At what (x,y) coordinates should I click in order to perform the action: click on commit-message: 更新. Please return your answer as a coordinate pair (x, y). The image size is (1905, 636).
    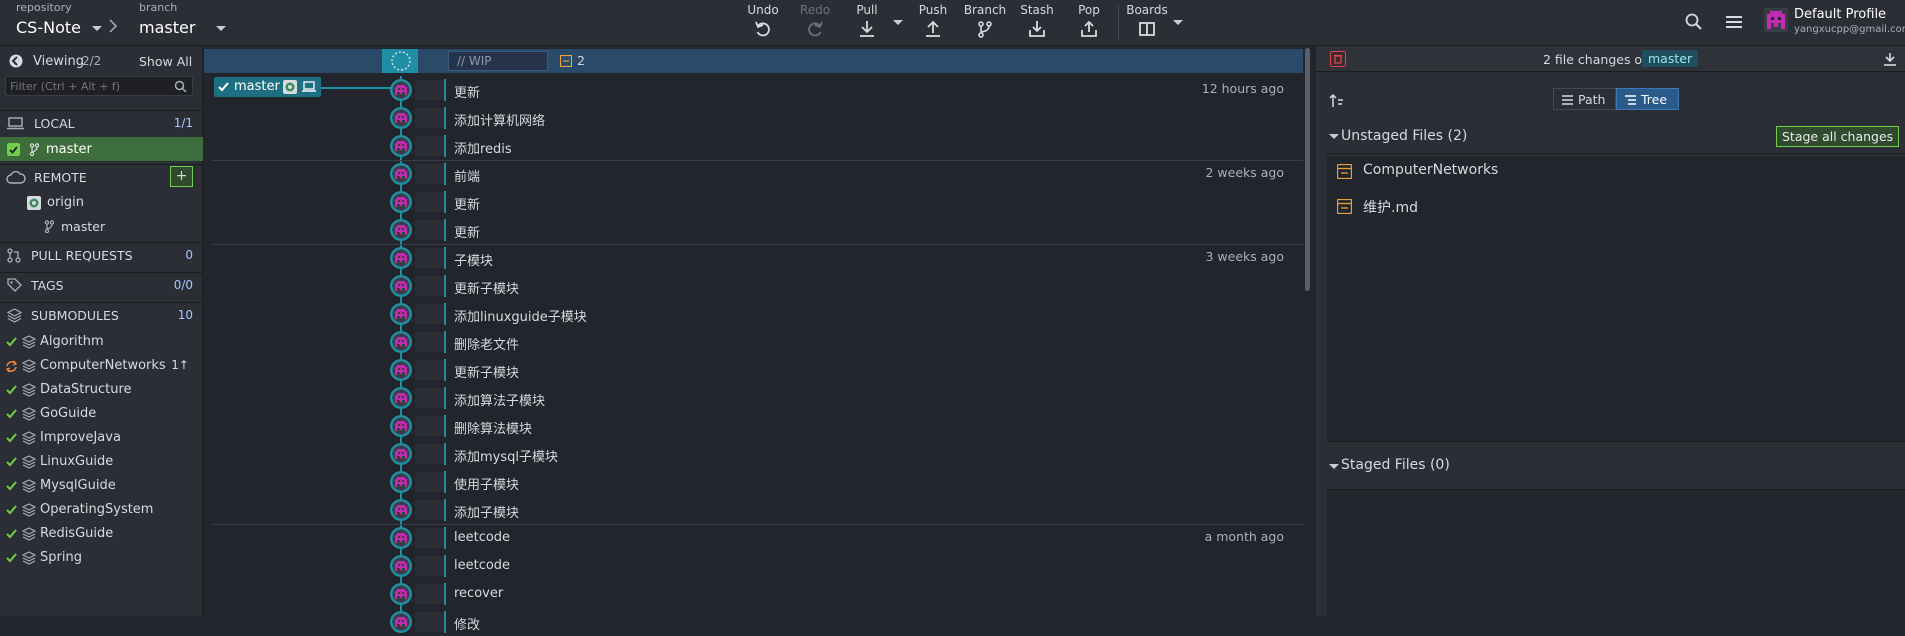
    Looking at the image, I should click on (467, 233).